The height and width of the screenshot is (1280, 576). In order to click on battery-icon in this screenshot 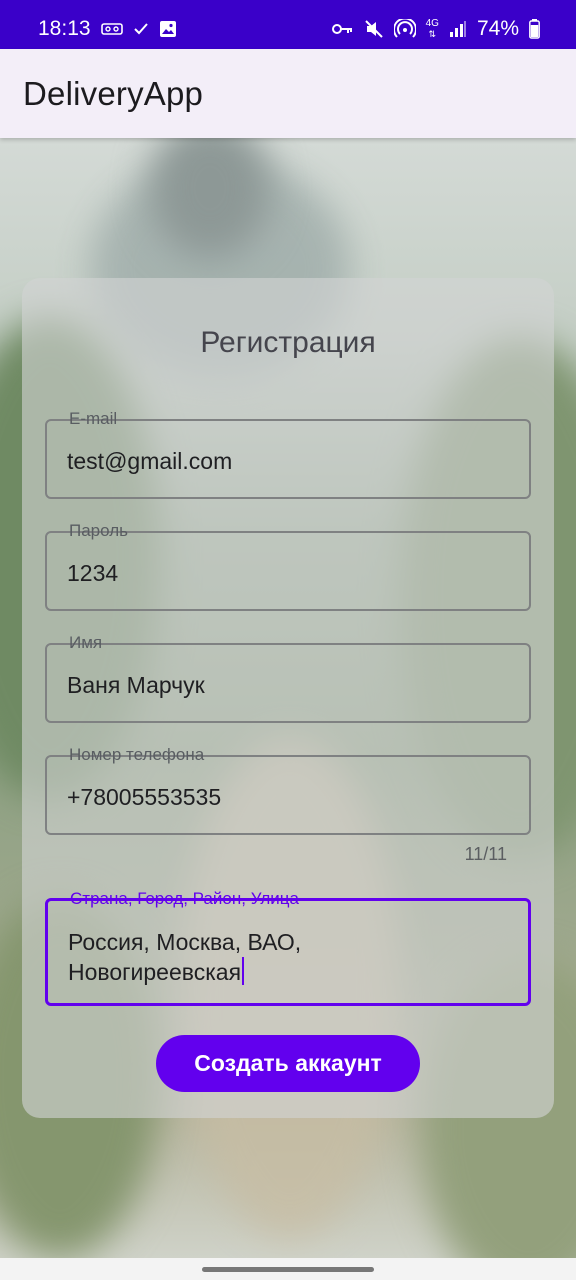, I will do `click(534, 28)`.